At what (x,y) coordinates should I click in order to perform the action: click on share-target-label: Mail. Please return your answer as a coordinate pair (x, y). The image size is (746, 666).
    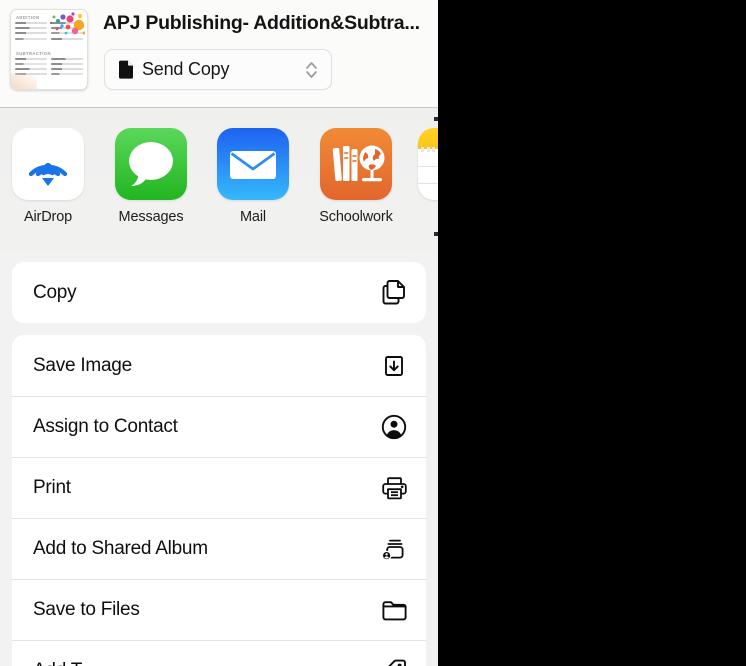
    Looking at the image, I should click on (253, 217).